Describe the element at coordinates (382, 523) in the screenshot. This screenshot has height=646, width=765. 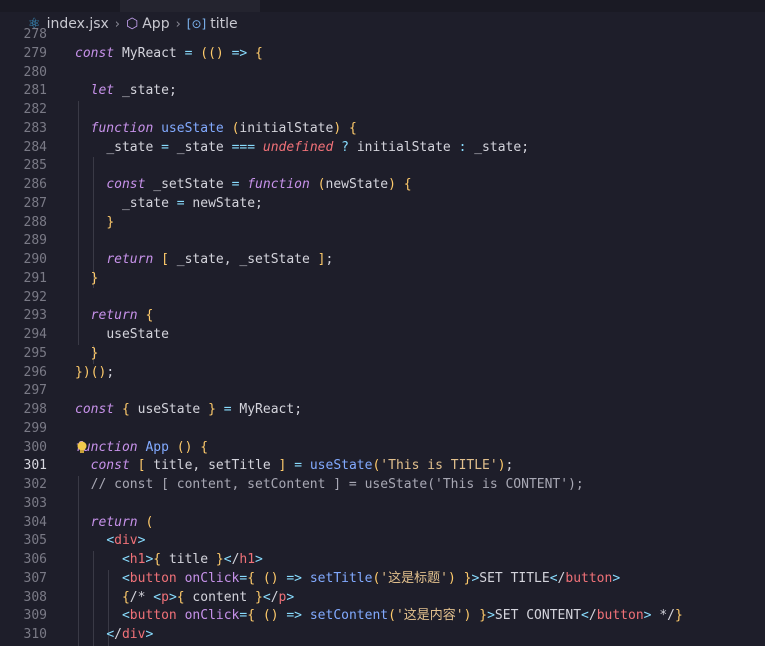
I see `code-line: 304 return (` at that location.